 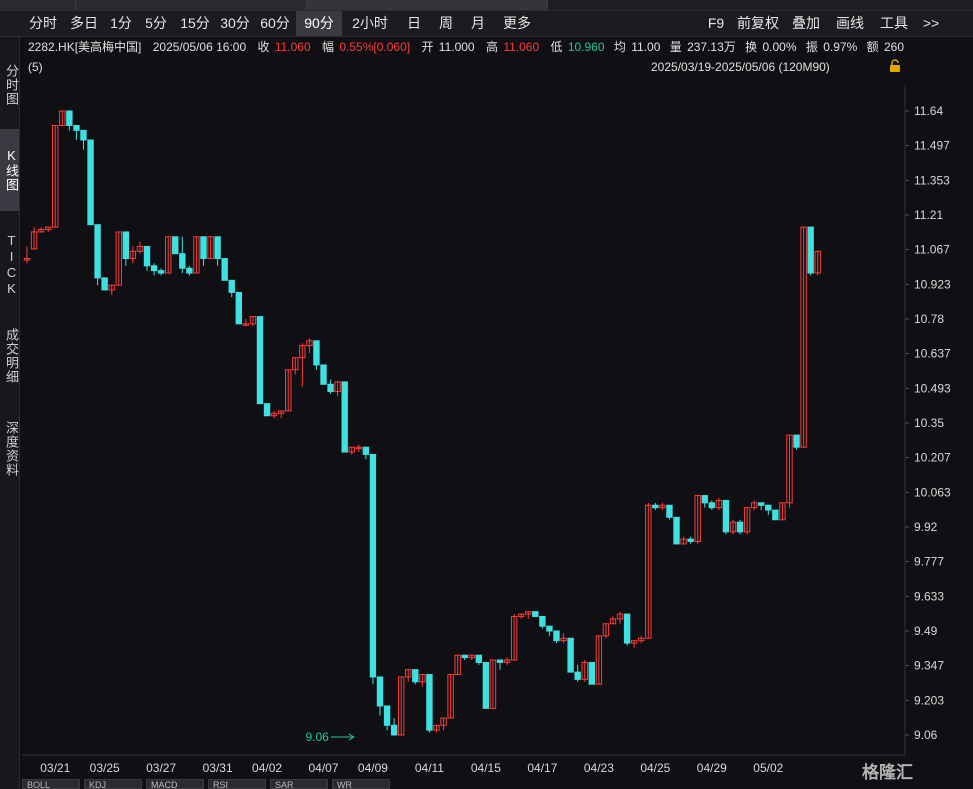 I want to click on x-tick-label: 04/09, so click(x=373, y=768).